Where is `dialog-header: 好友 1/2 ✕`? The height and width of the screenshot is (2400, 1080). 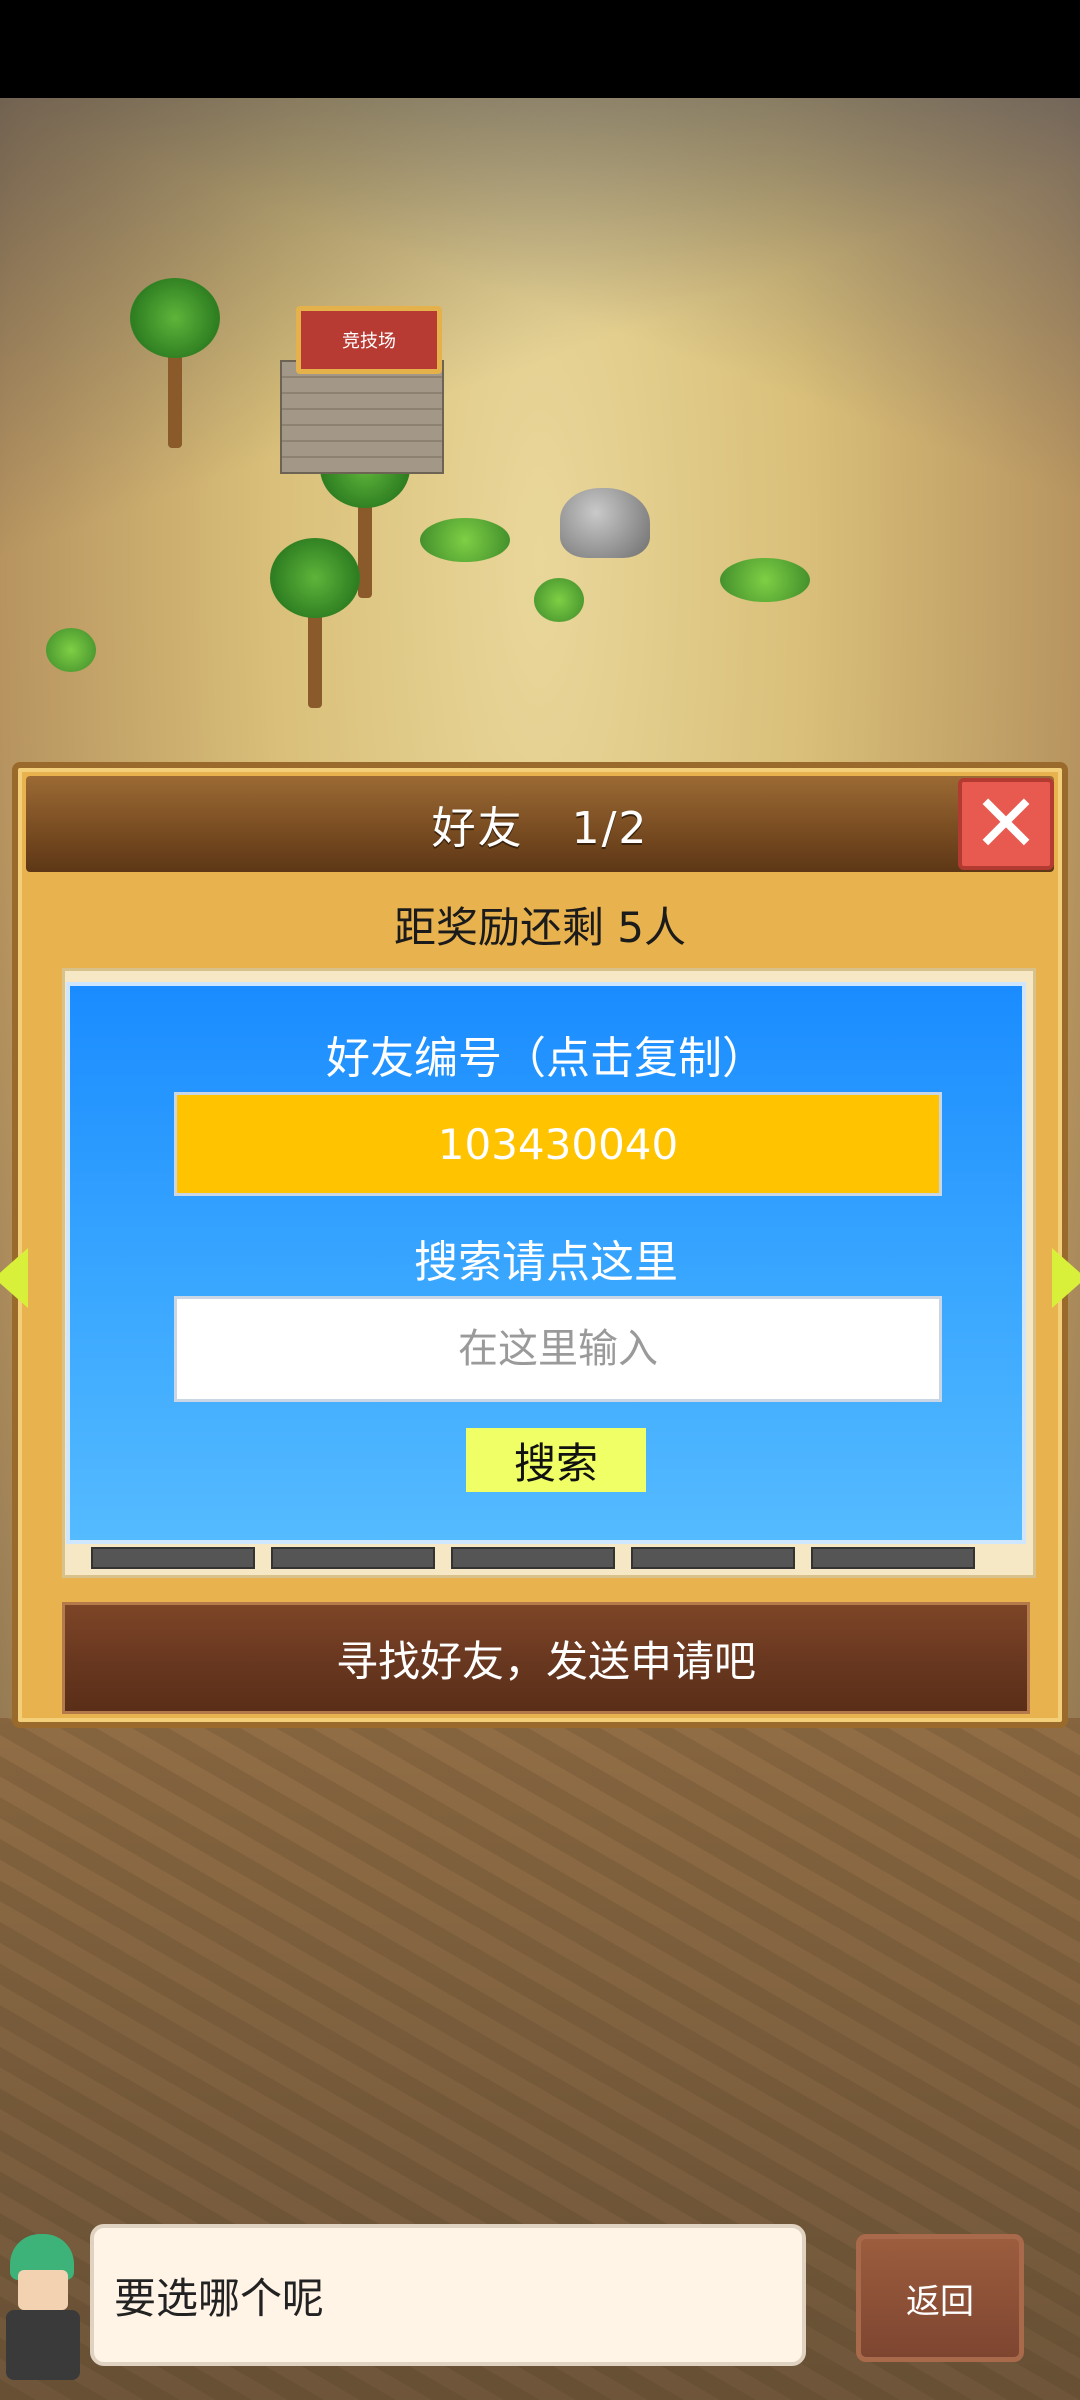
dialog-header: 好友 1/2 ✕ is located at coordinates (540, 824).